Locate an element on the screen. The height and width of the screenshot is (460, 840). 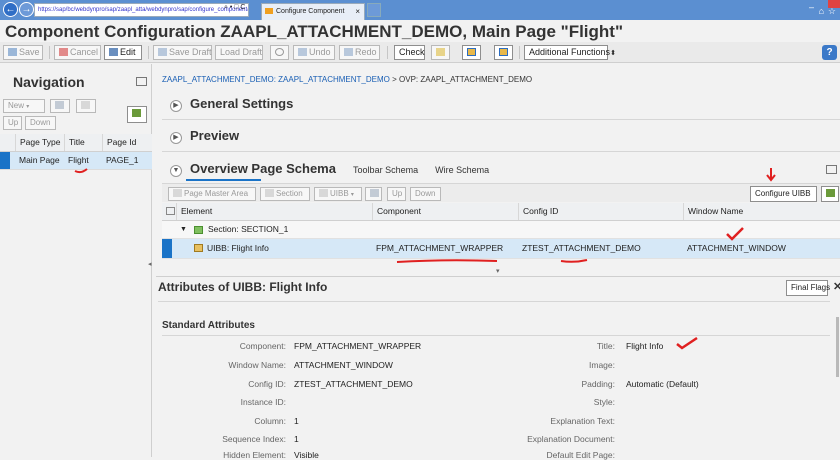
minimize-icon: – is located at coordinates (811, 7).